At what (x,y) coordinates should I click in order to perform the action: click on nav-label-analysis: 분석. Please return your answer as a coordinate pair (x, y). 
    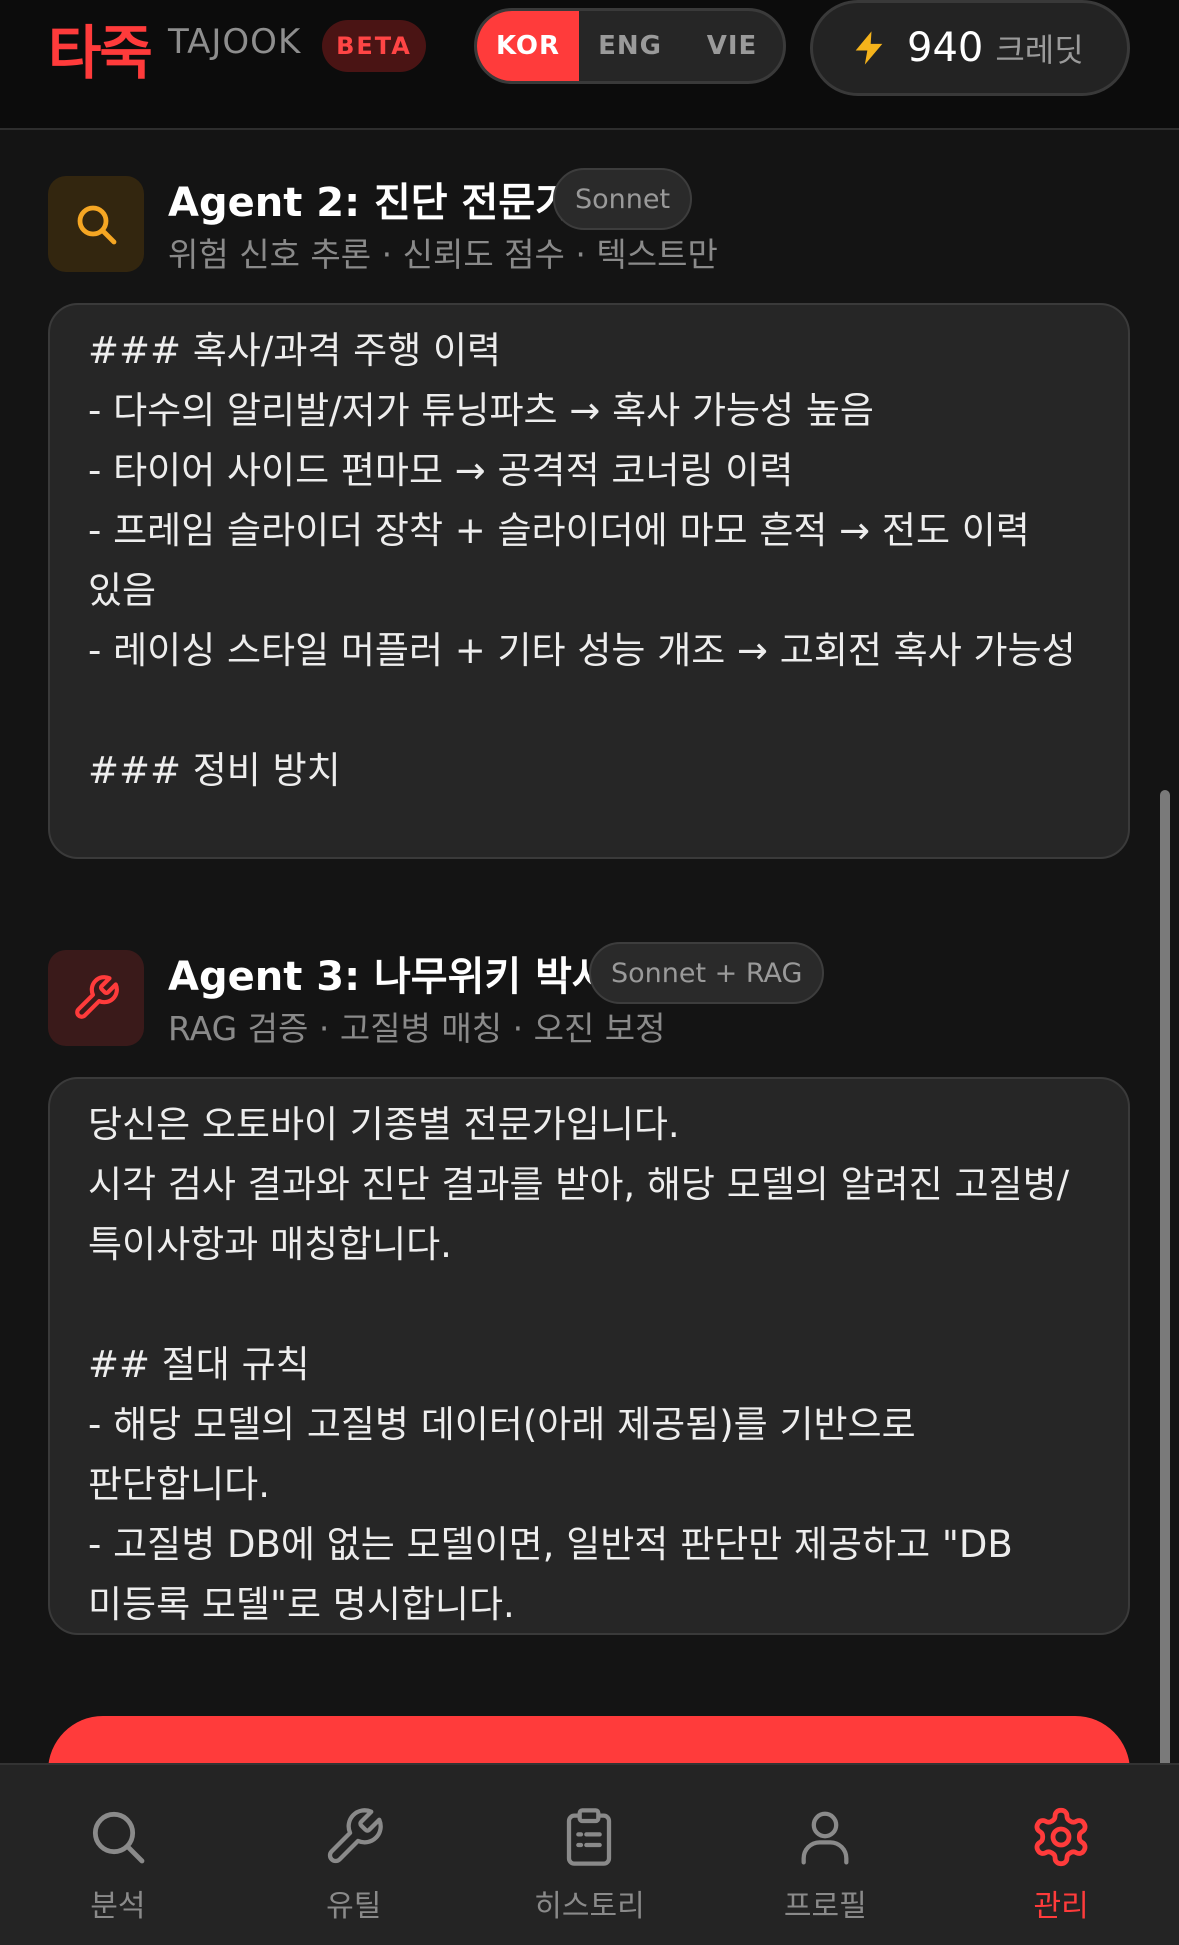
    Looking at the image, I should click on (118, 1906).